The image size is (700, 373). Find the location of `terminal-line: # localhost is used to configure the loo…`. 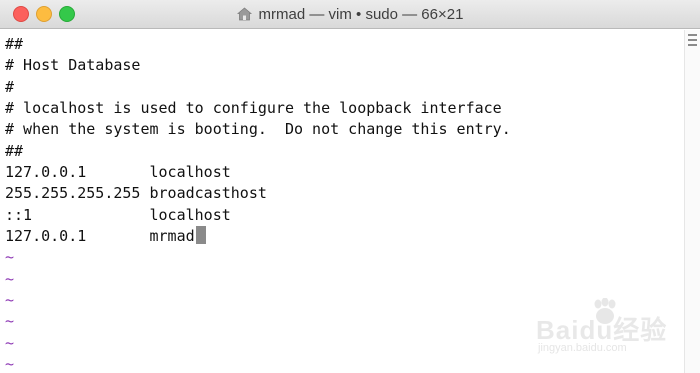

terminal-line: # localhost is used to configure the loo… is located at coordinates (344, 108).